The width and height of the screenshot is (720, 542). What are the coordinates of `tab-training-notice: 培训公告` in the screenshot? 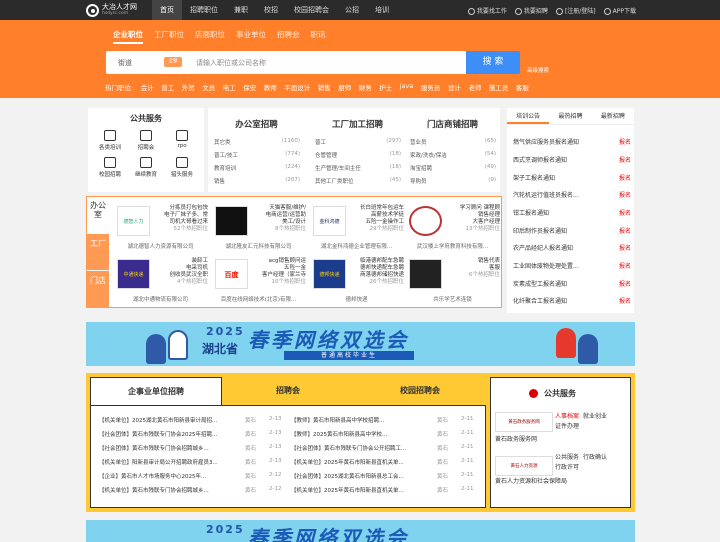 It's located at (528, 116).